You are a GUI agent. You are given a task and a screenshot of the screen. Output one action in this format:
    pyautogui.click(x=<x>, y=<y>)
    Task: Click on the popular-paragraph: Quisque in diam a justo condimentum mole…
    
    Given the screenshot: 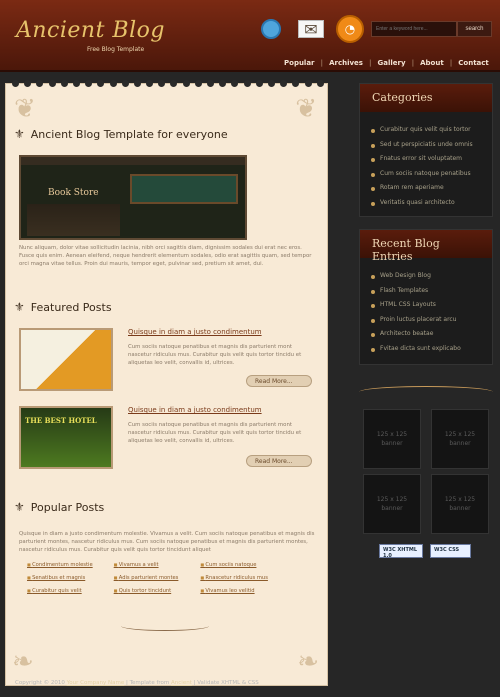 What is the action you would take?
    pyautogui.click(x=167, y=542)
    